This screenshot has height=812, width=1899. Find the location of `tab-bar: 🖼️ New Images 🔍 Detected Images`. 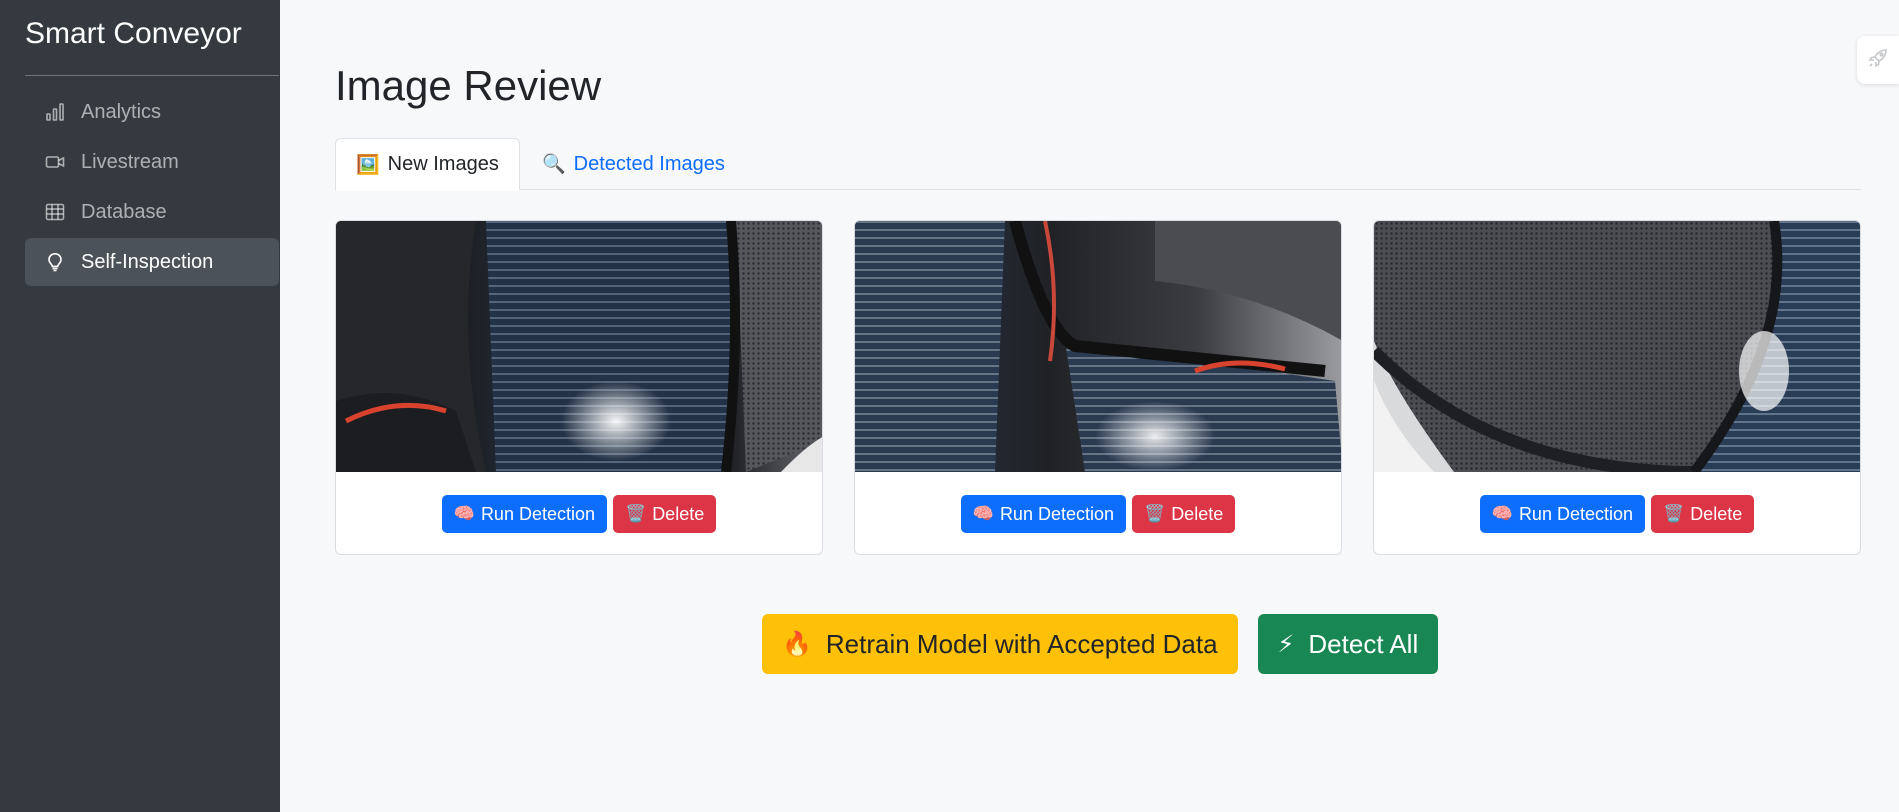

tab-bar: 🖼️ New Images 🔍 Detected Images is located at coordinates (1098, 164).